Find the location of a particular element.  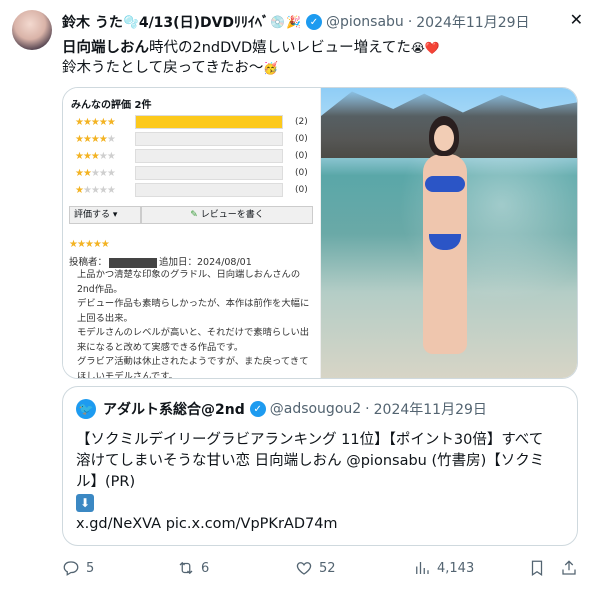

write-review-button: ✎ レビューを書く is located at coordinates (227, 215).